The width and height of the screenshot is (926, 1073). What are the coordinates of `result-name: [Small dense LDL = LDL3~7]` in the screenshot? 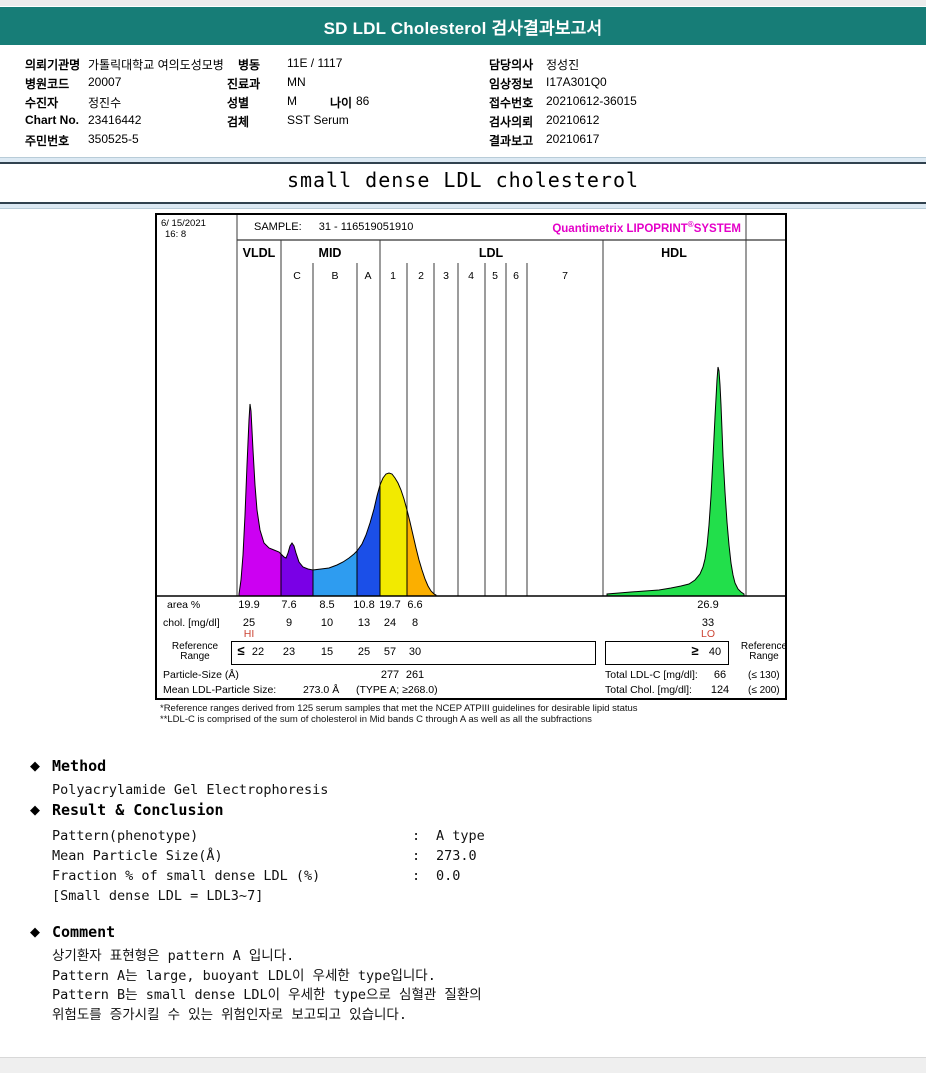 It's located at (158, 896).